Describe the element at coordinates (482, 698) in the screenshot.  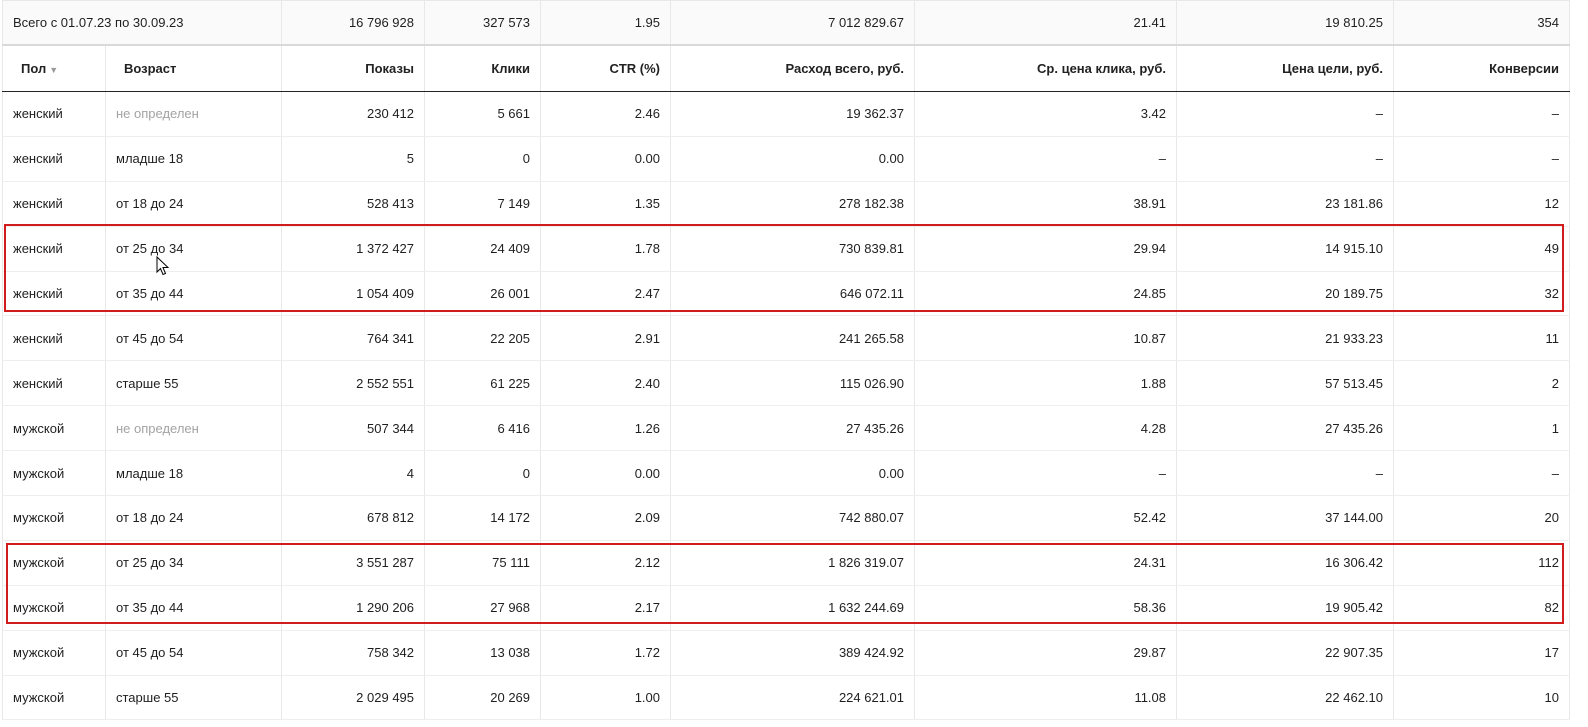
I see `cell-clicks: 20 269` at that location.